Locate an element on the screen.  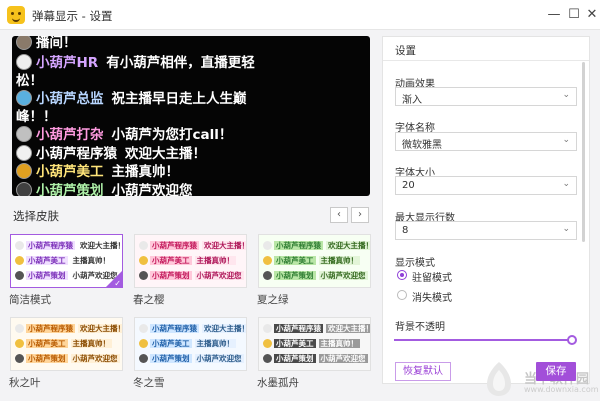
skin-label: 冬之雪 is located at coordinates (149, 383).